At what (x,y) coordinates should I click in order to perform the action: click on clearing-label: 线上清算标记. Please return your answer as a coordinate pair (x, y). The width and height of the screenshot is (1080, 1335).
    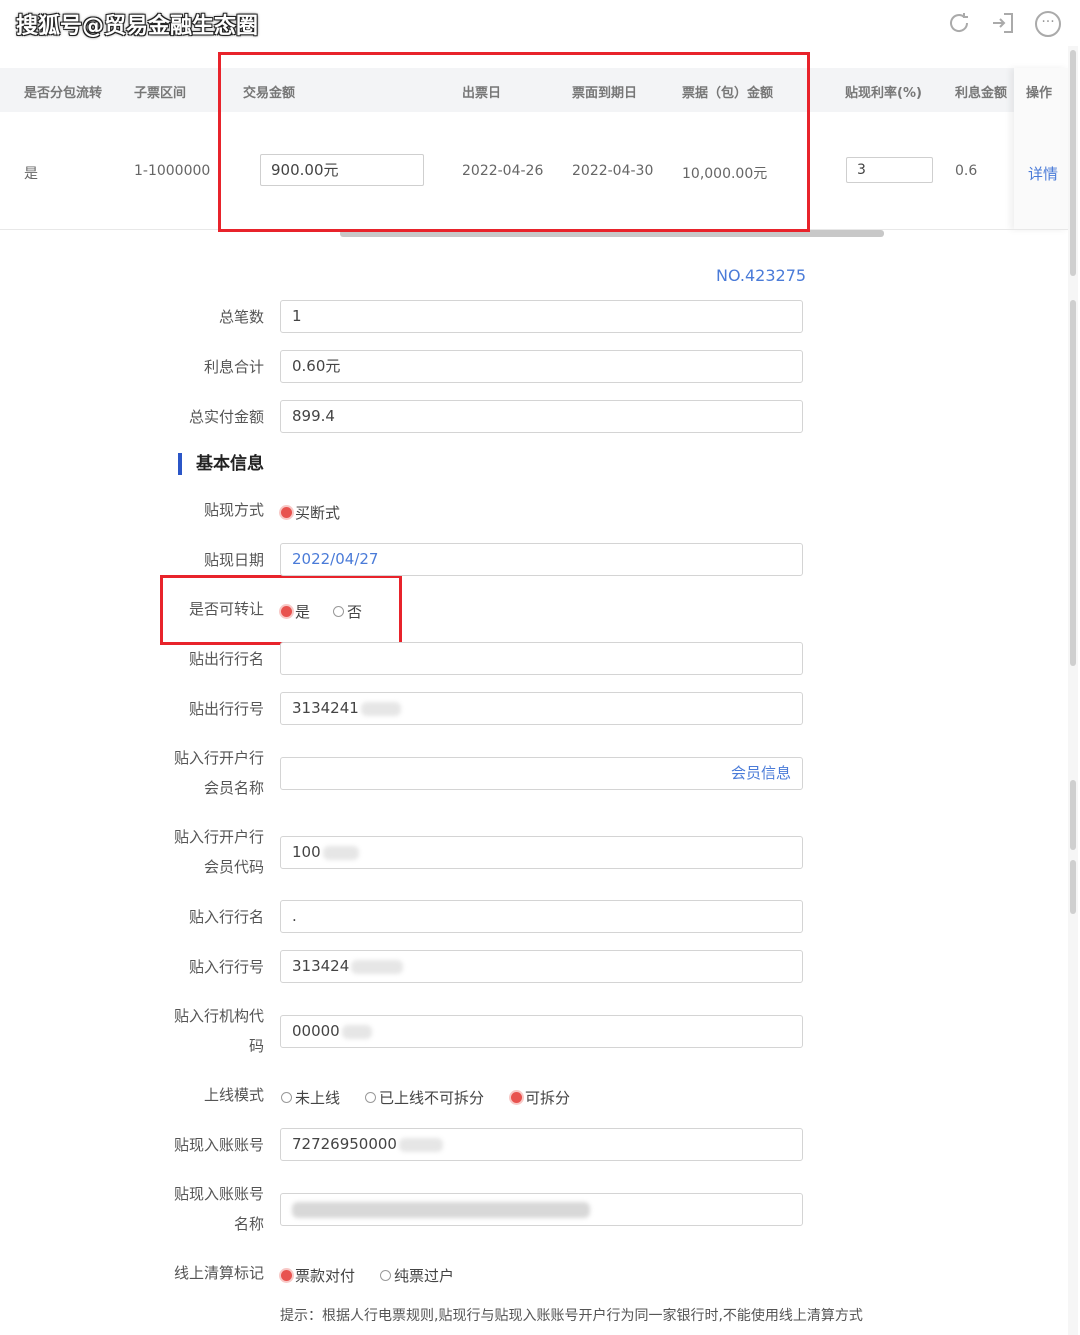
    Looking at the image, I should click on (218, 1273).